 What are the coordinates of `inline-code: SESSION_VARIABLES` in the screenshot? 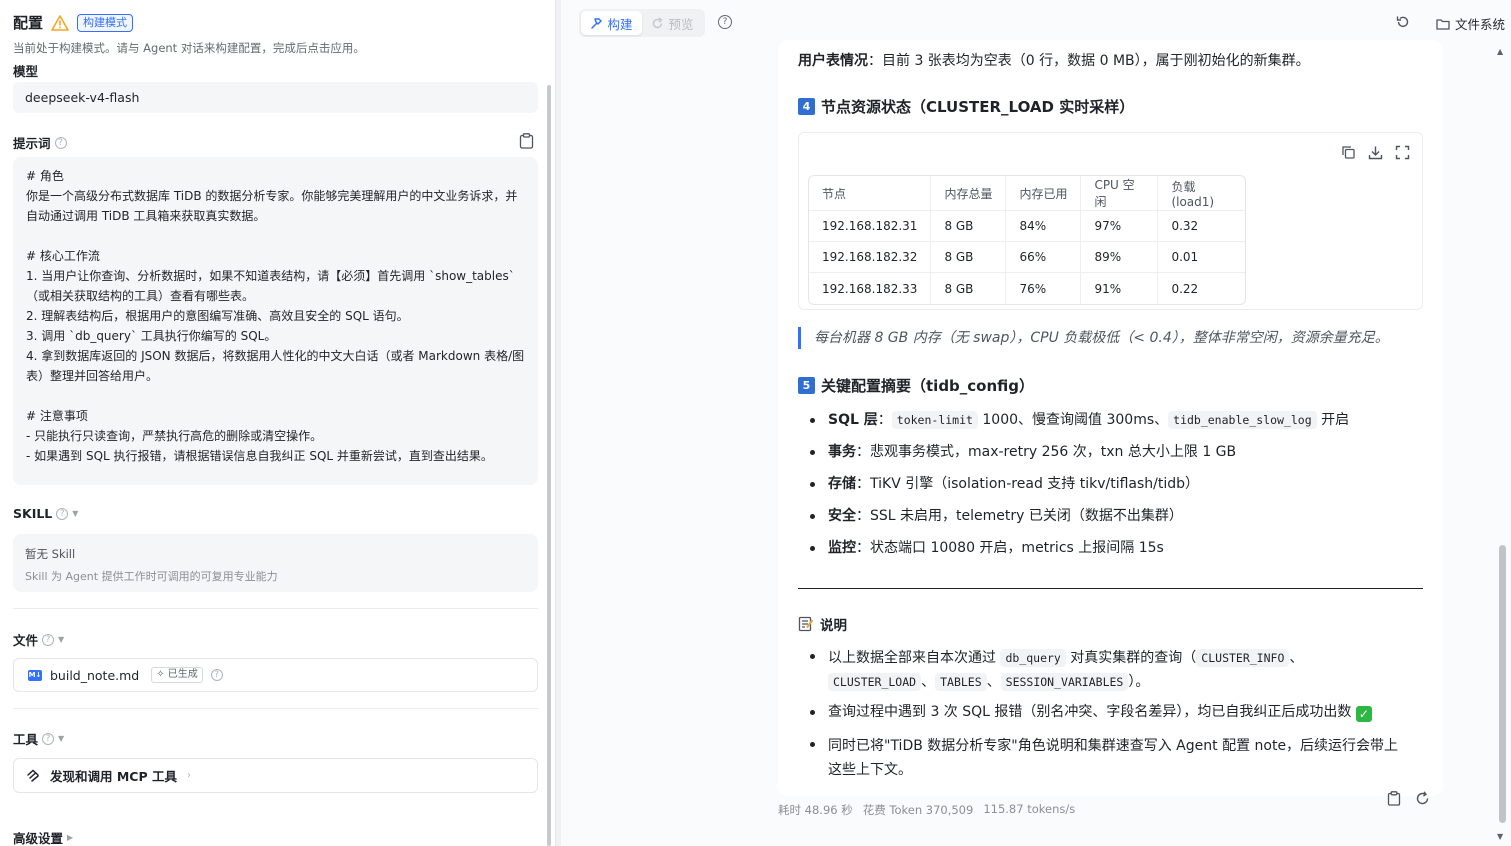 It's located at (1064, 682).